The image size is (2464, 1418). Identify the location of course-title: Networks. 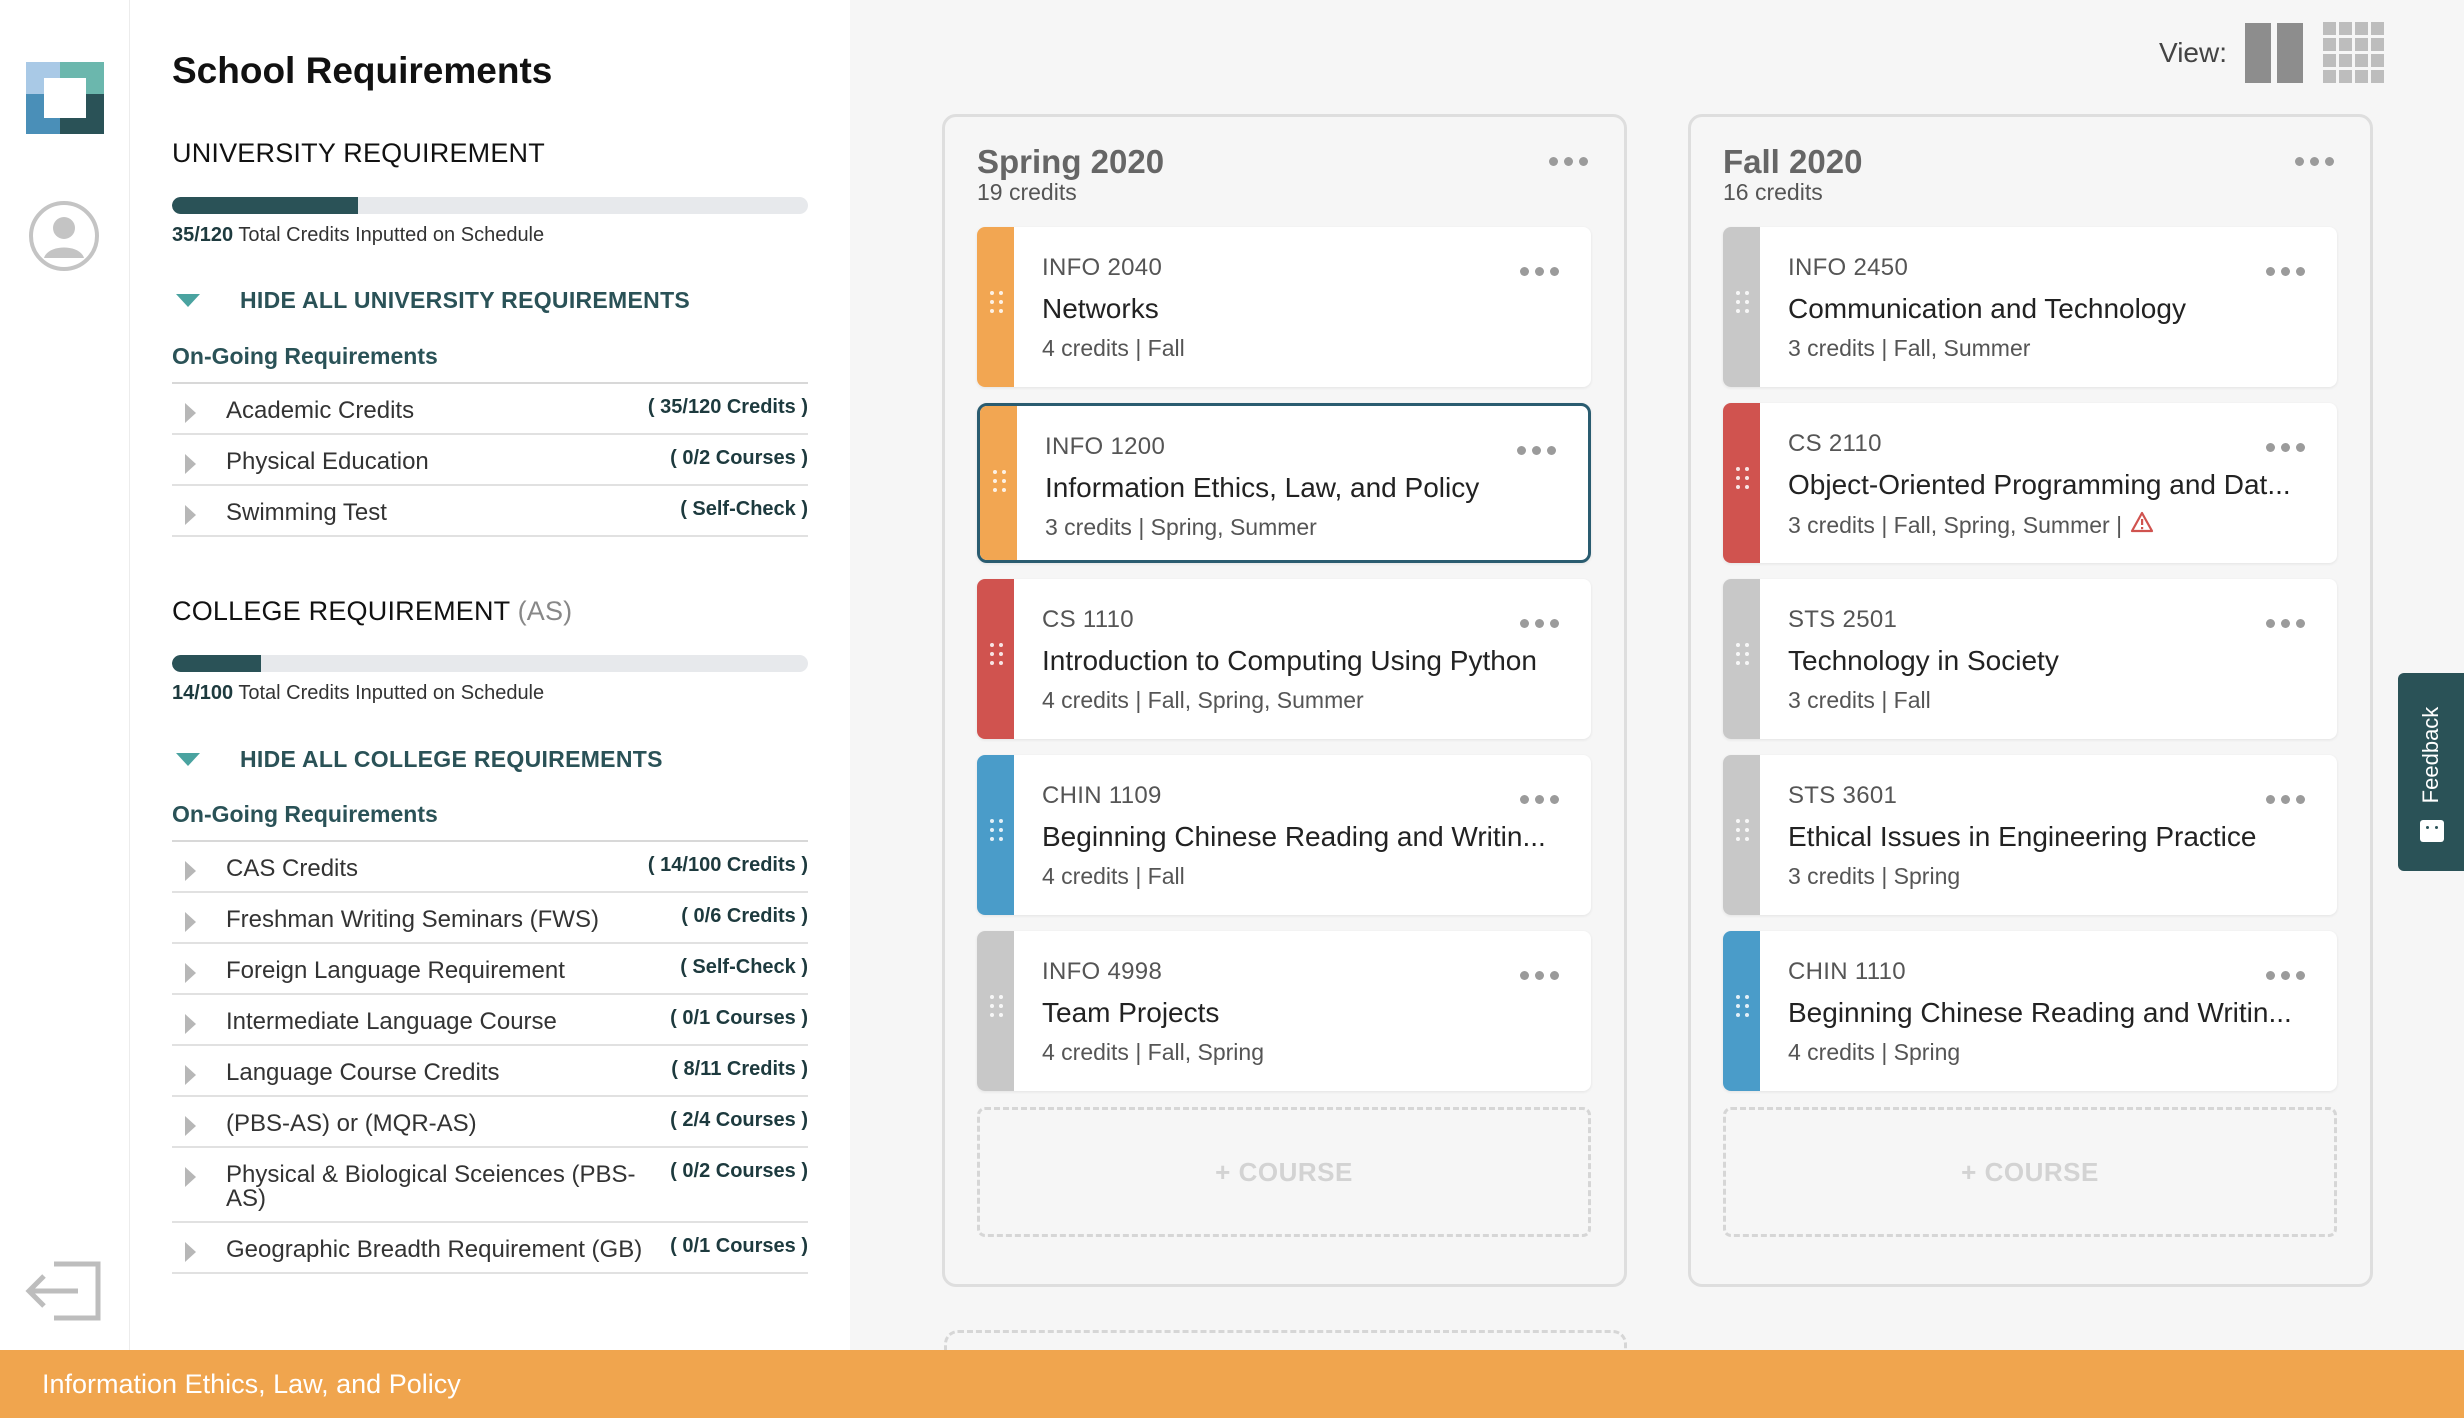
(1100, 308).